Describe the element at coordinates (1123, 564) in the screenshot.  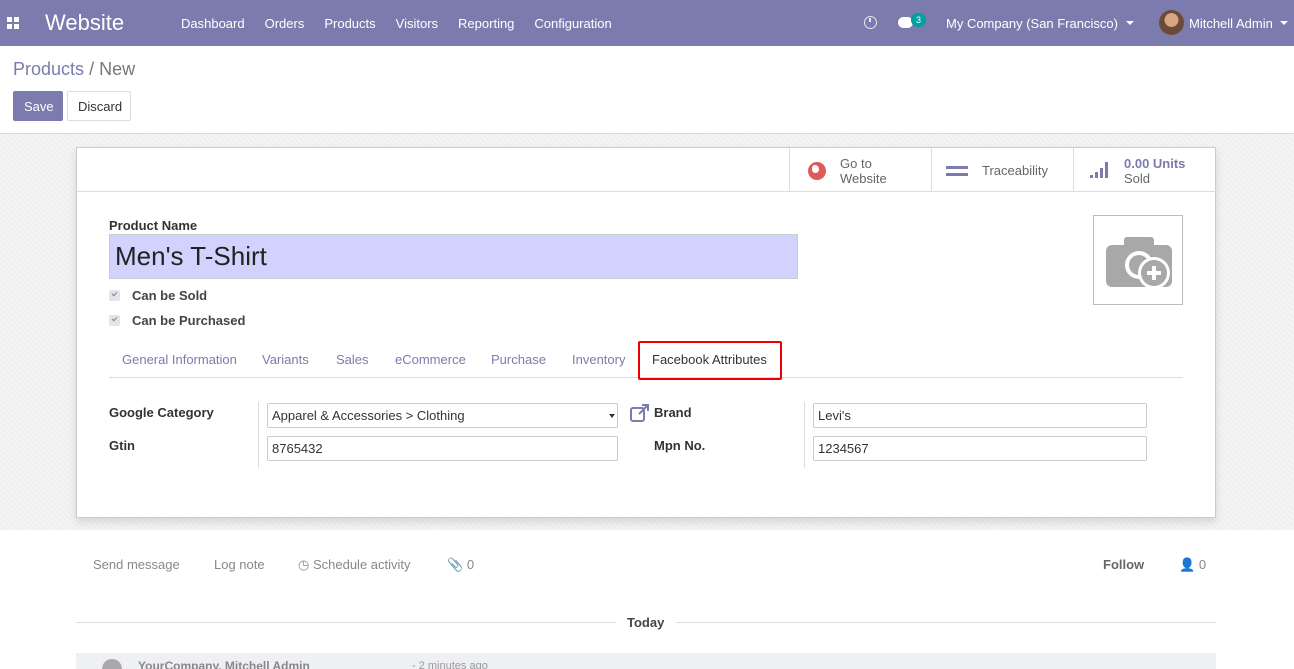
I see `follow-button: Follow` at that location.